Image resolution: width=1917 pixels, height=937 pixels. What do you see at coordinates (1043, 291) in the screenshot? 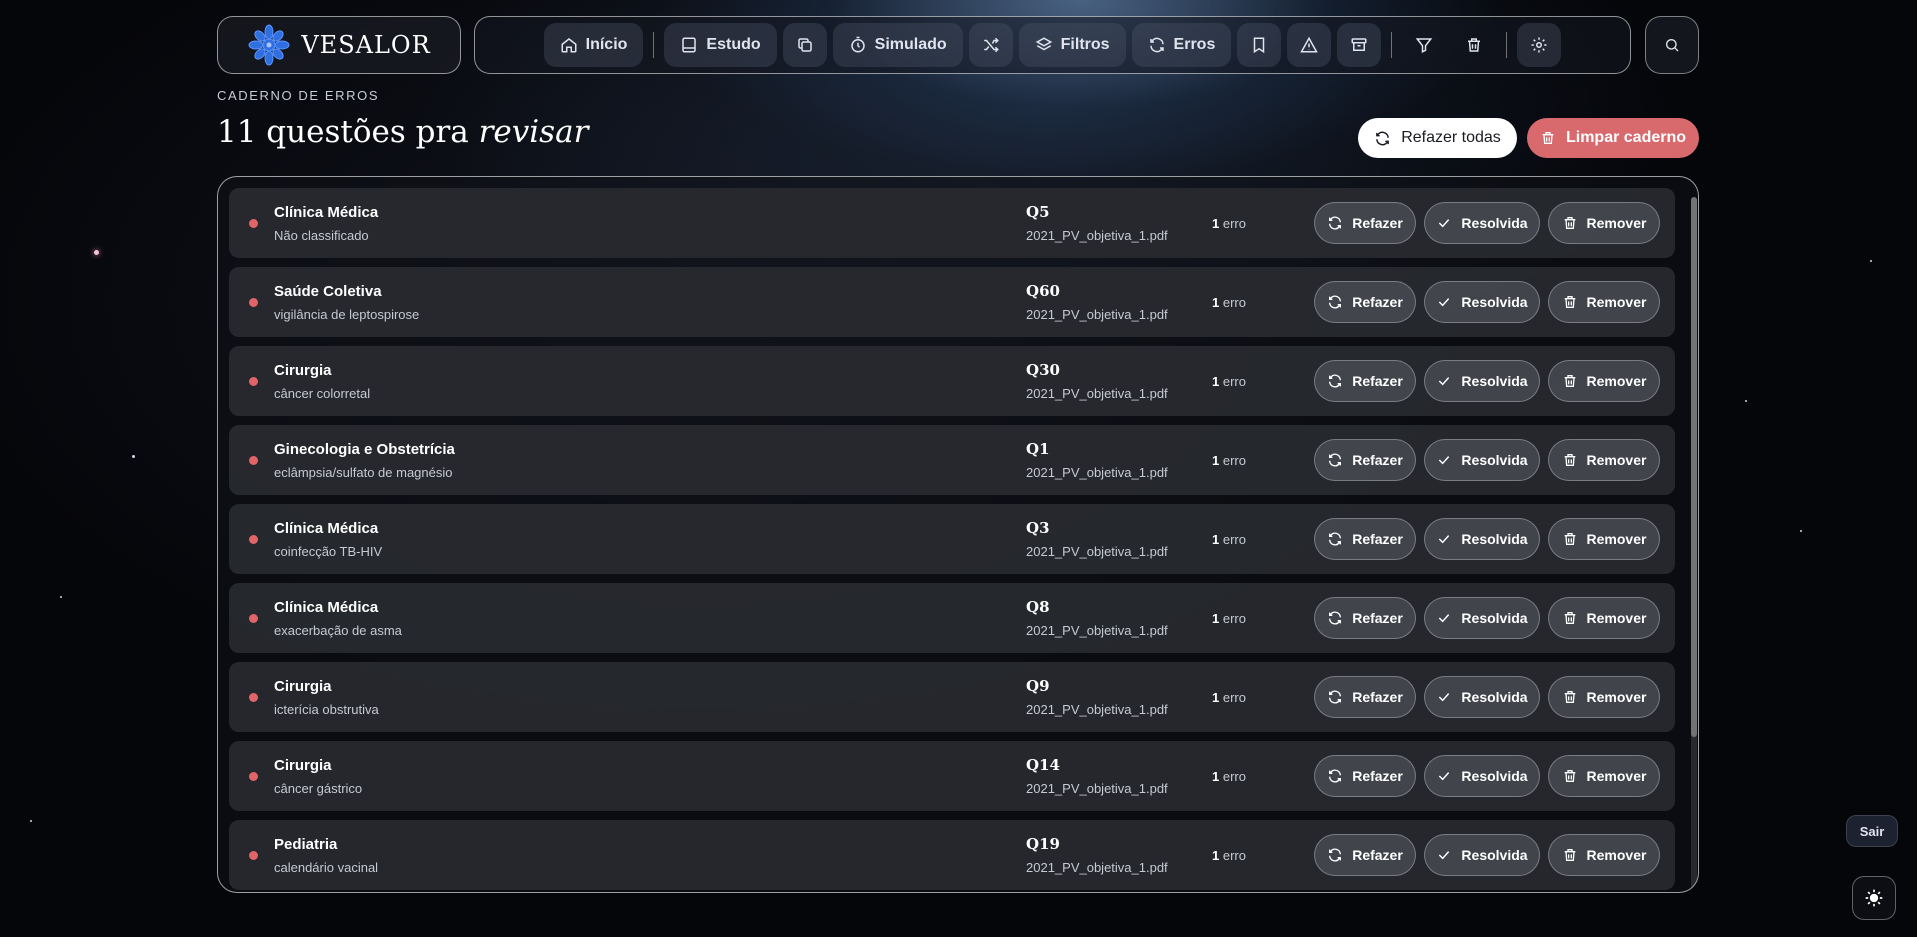
I see `row-question-number: Q60` at bounding box center [1043, 291].